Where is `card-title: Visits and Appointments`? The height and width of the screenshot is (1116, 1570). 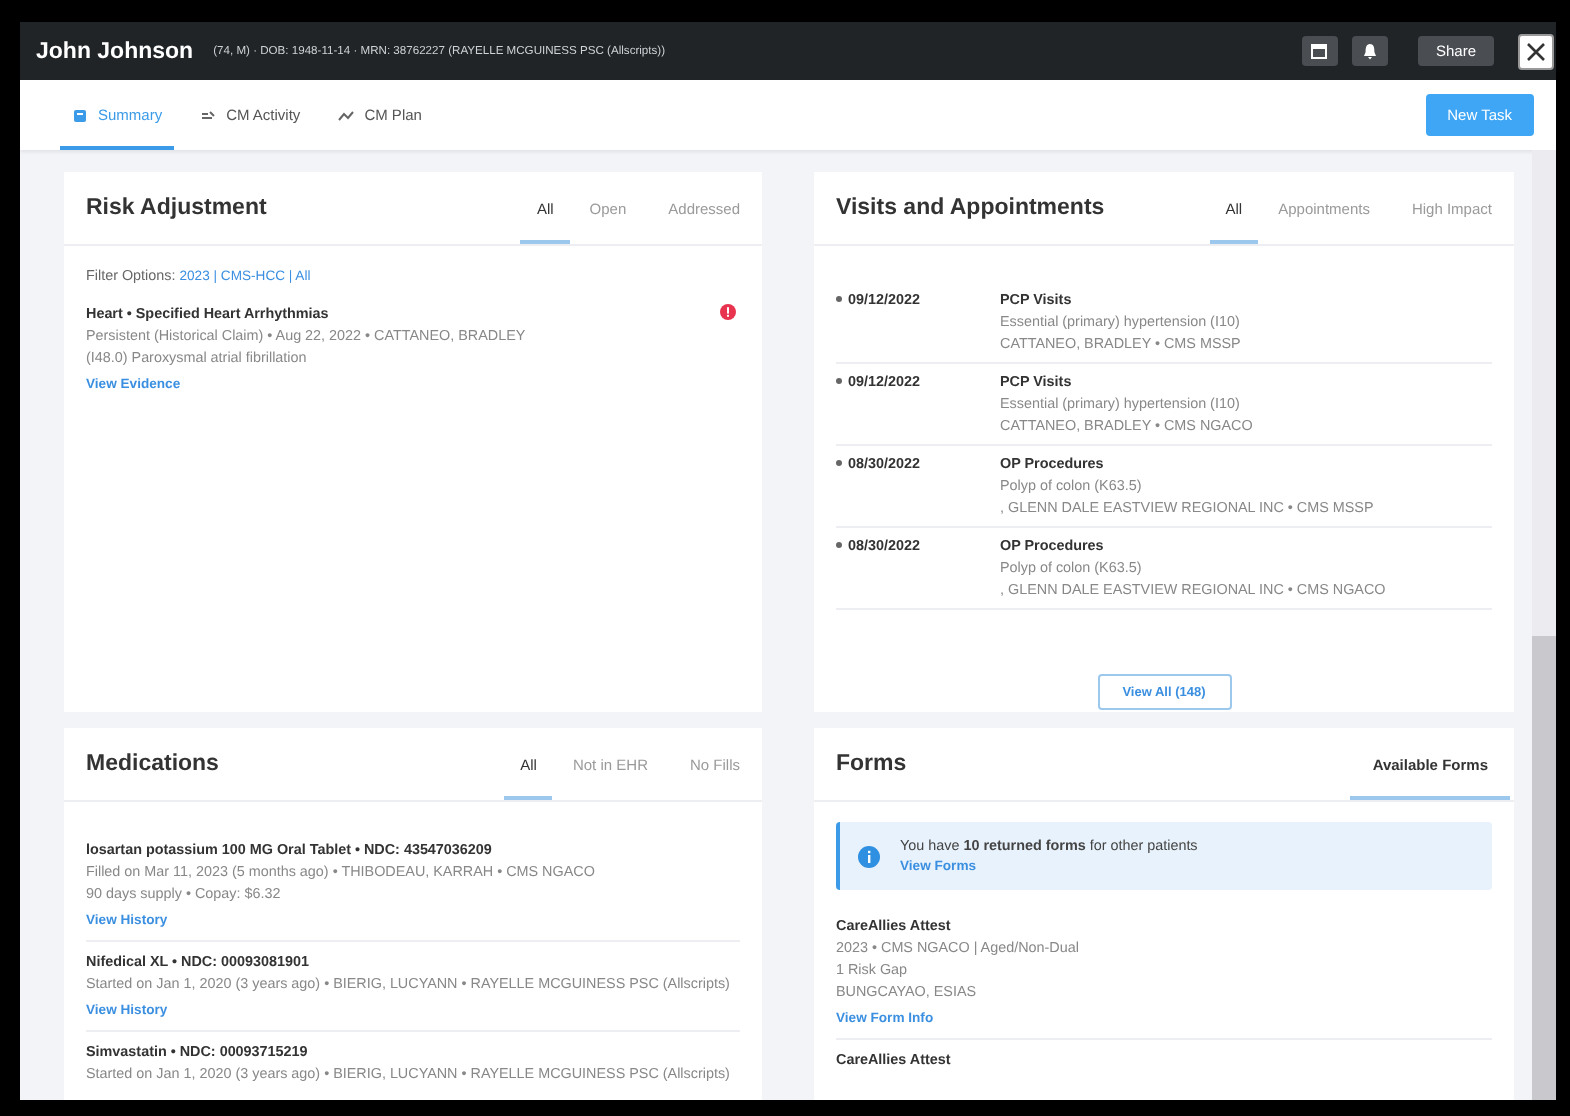 card-title: Visits and Appointments is located at coordinates (970, 208).